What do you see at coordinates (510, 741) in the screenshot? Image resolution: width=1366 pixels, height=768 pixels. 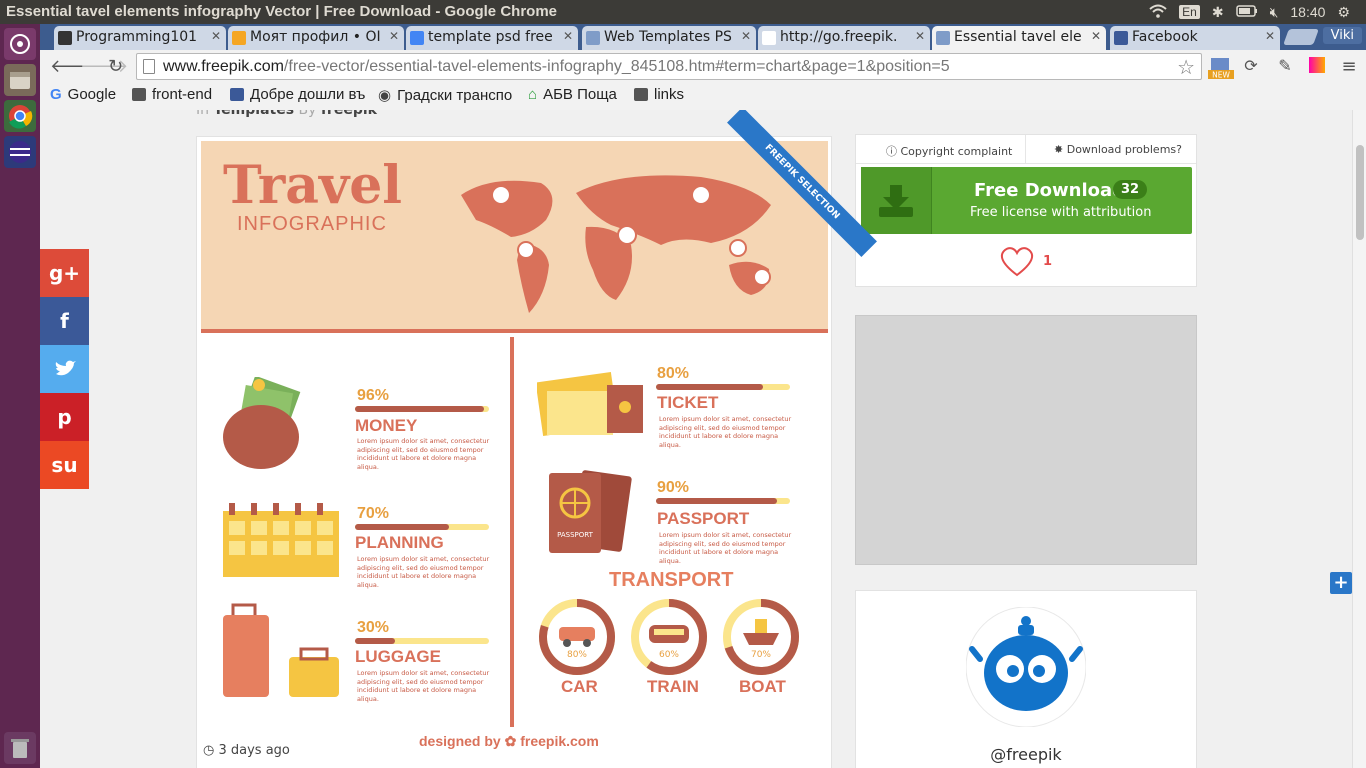 I see `freepik-logo-icon: ✿` at bounding box center [510, 741].